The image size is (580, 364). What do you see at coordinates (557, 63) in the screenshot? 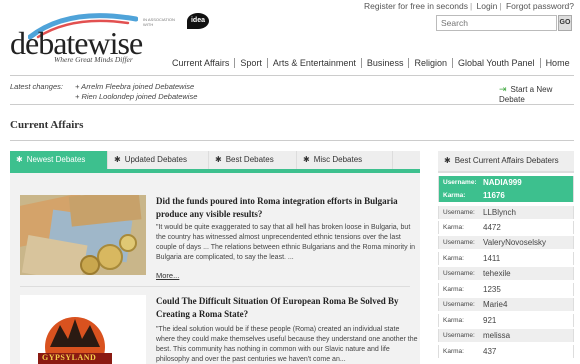
I see `nav-item-home: Home` at bounding box center [557, 63].